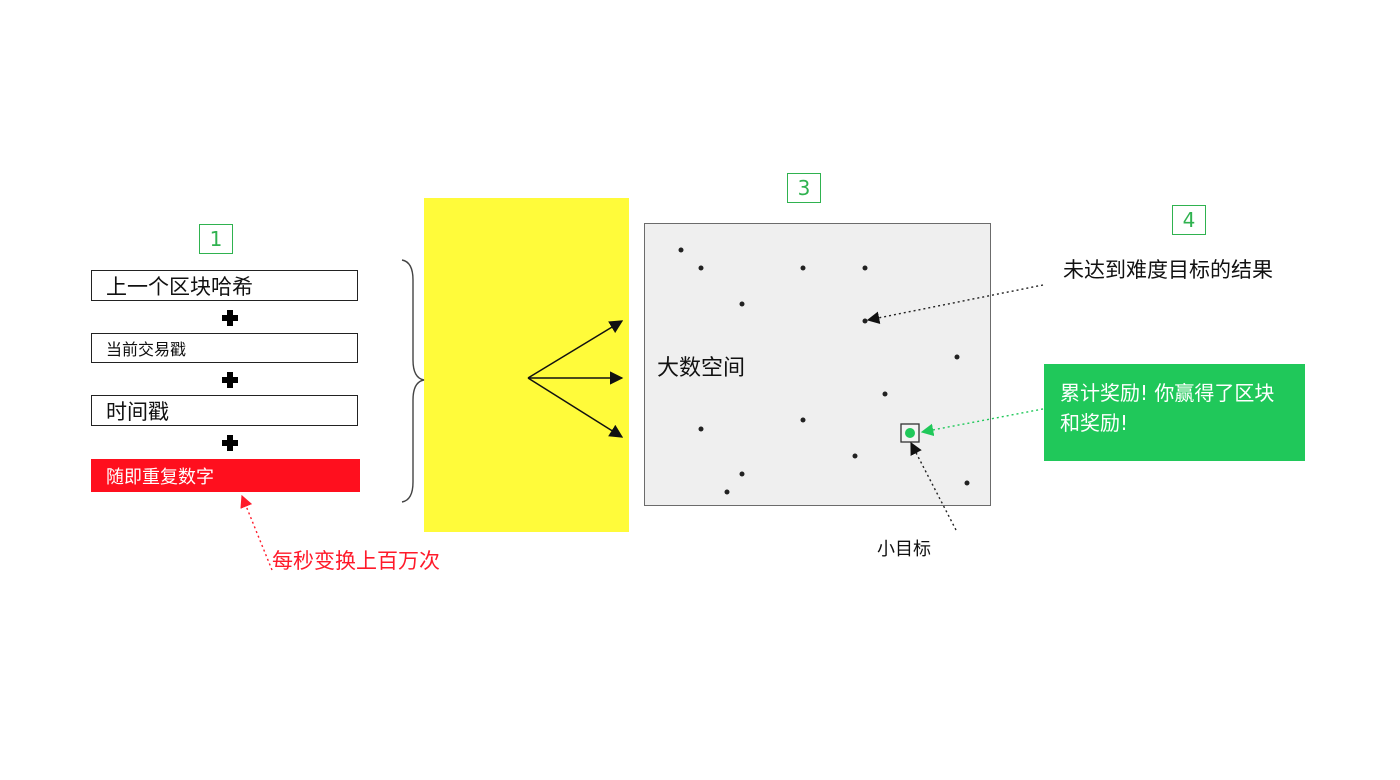 This screenshot has width=1400, height=780. I want to click on timestamp-label: 时间戳, so click(137, 411).